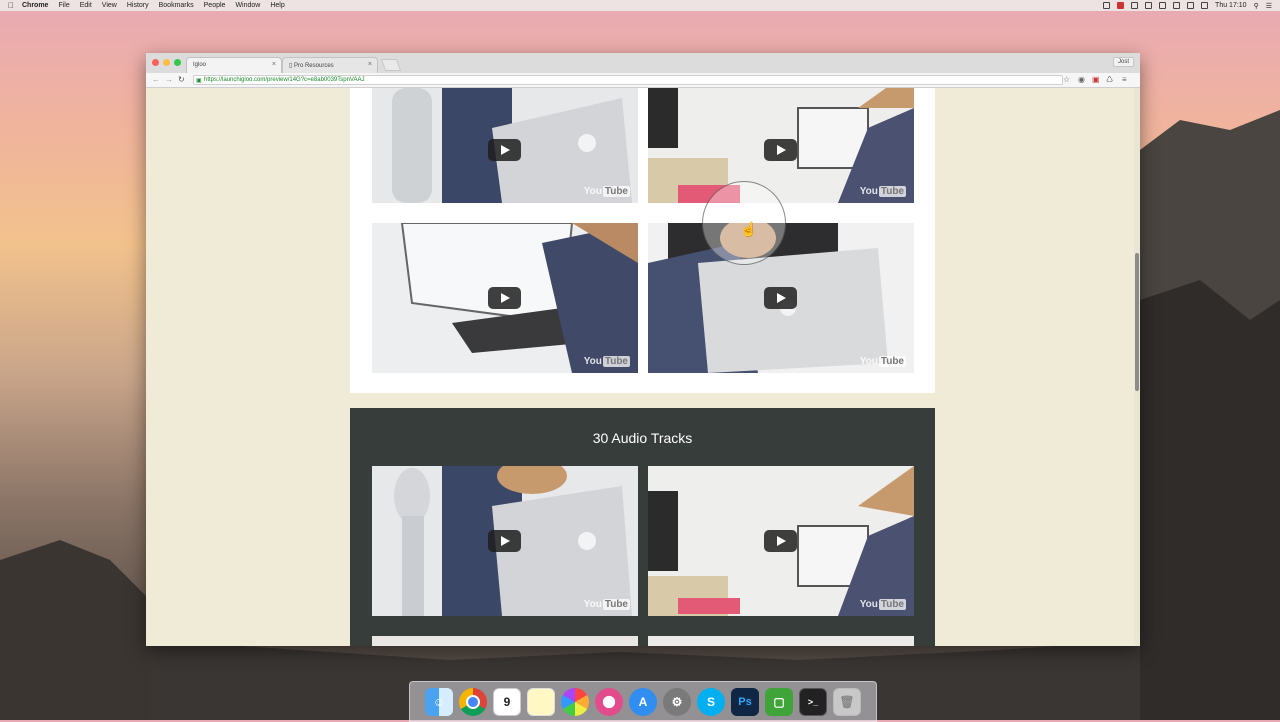 This screenshot has width=1280, height=722. What do you see at coordinates (234, 65) in the screenshot?
I see `tab-igloo: Igloo ×` at bounding box center [234, 65].